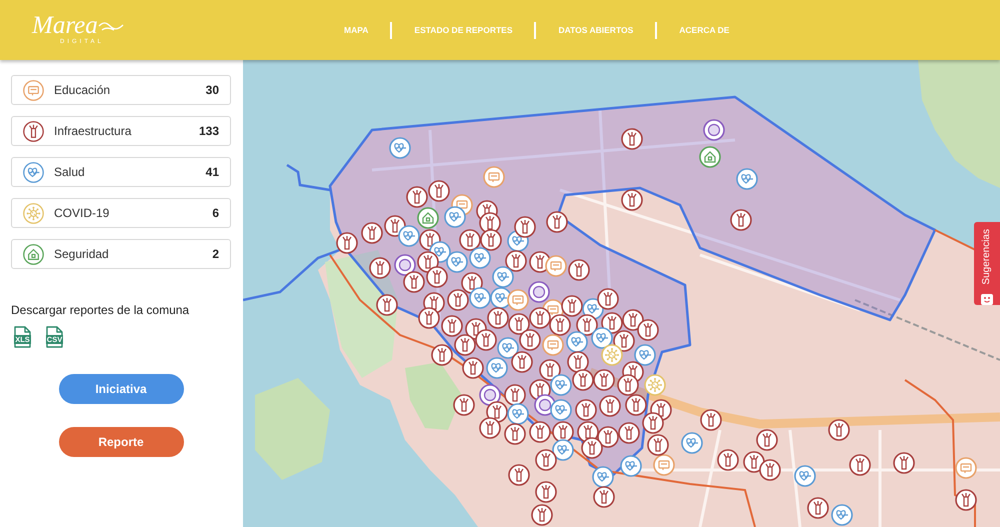 This screenshot has width=1000, height=527. What do you see at coordinates (121, 90) in the screenshot?
I see `category-item: Educación 30` at bounding box center [121, 90].